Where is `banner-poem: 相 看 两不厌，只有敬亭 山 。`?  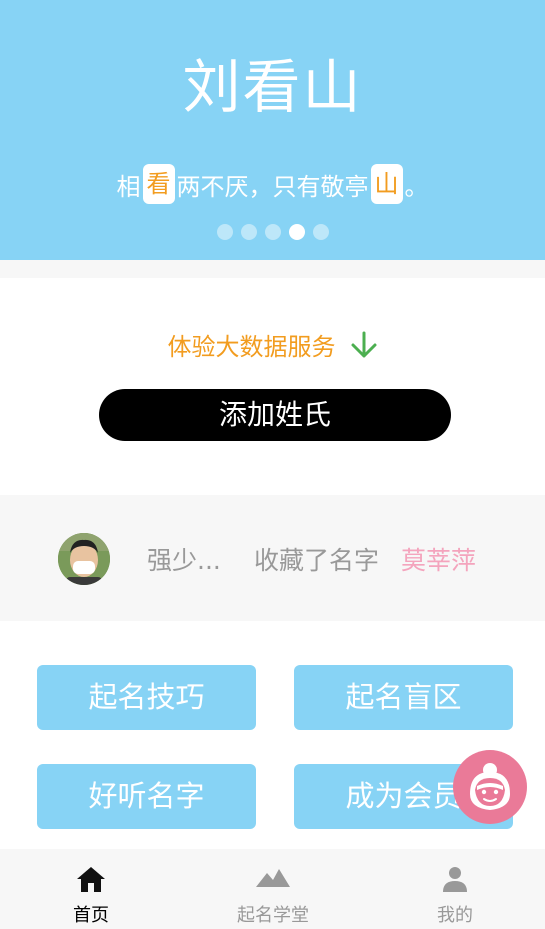
banner-poem: 相 看 两不厌，只有敬亭 山 。 is located at coordinates (272, 184).